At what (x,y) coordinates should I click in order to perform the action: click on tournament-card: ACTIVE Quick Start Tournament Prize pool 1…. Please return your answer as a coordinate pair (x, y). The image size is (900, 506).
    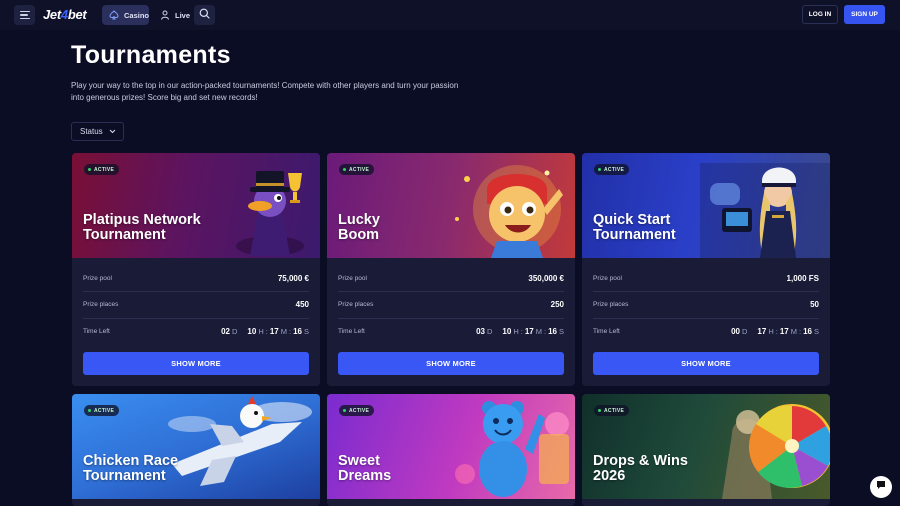
    Looking at the image, I should click on (706, 269).